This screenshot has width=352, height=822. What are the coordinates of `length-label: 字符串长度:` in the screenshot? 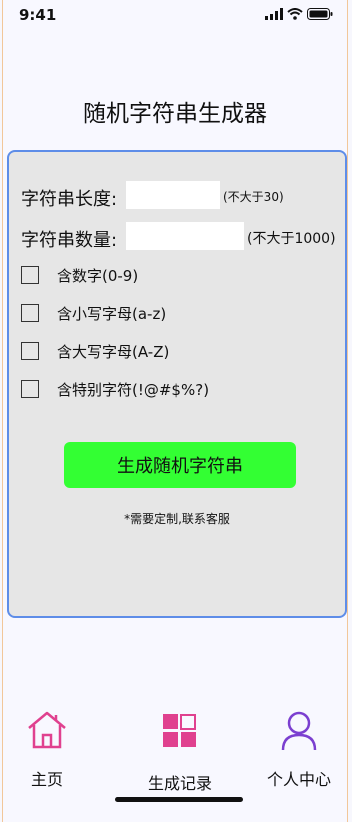 It's located at (69, 199).